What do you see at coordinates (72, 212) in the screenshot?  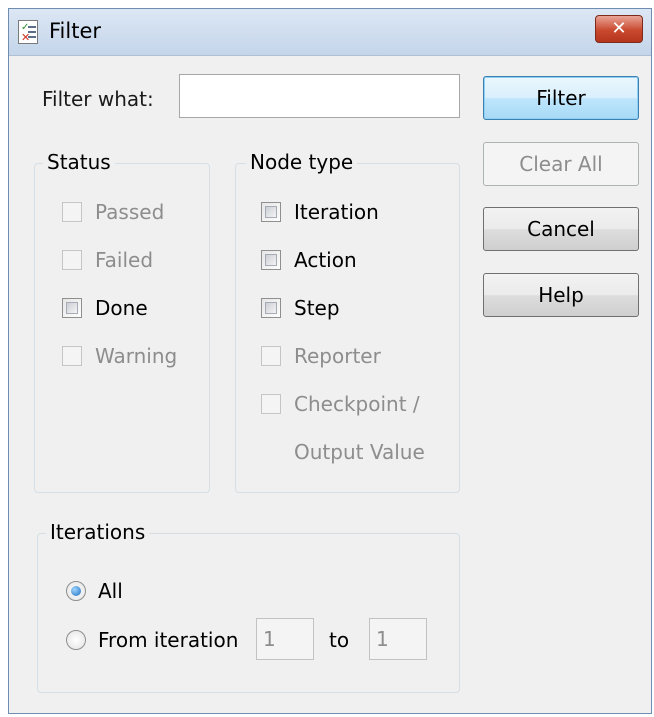 I see `passed-checkbox` at bounding box center [72, 212].